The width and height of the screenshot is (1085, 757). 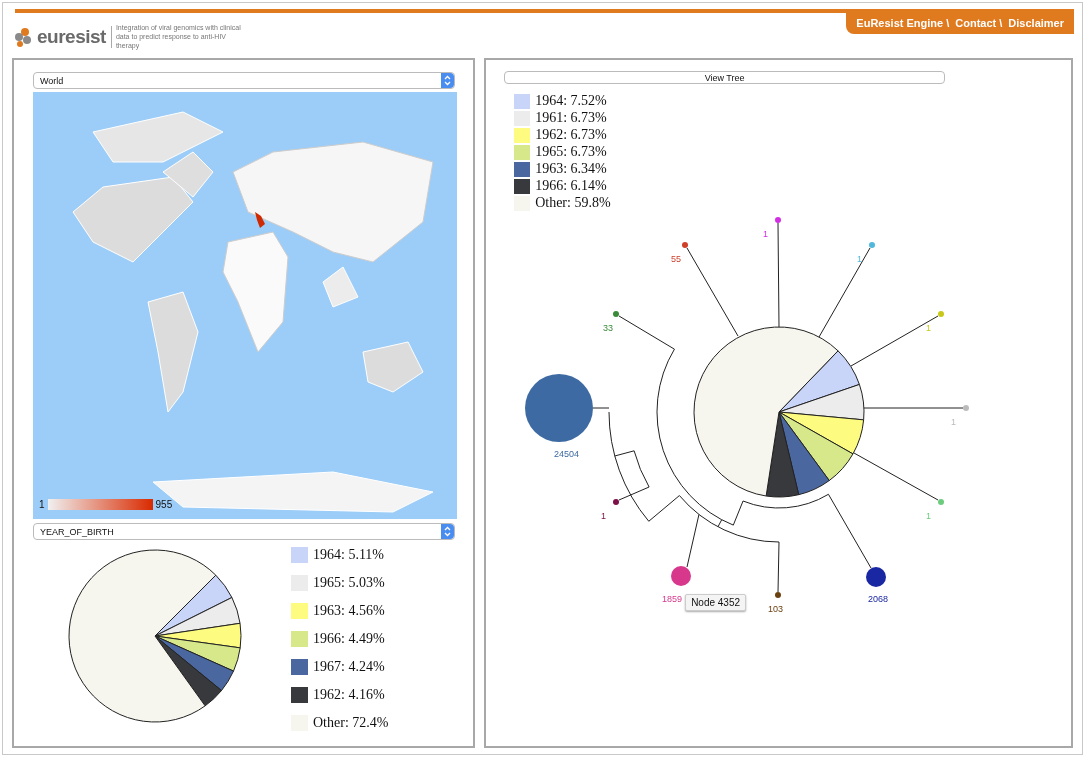 What do you see at coordinates (776, 609) in the screenshot?
I see `node-count: 103` at bounding box center [776, 609].